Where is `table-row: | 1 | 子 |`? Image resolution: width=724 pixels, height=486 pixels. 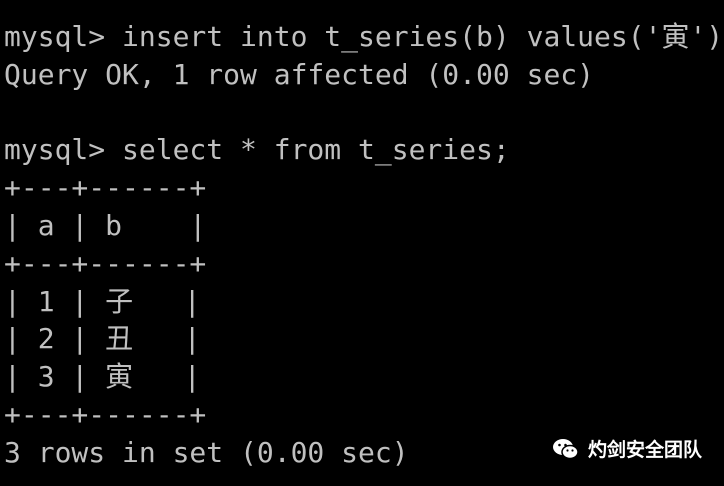
table-row: | 1 | 子 | is located at coordinates (102, 301).